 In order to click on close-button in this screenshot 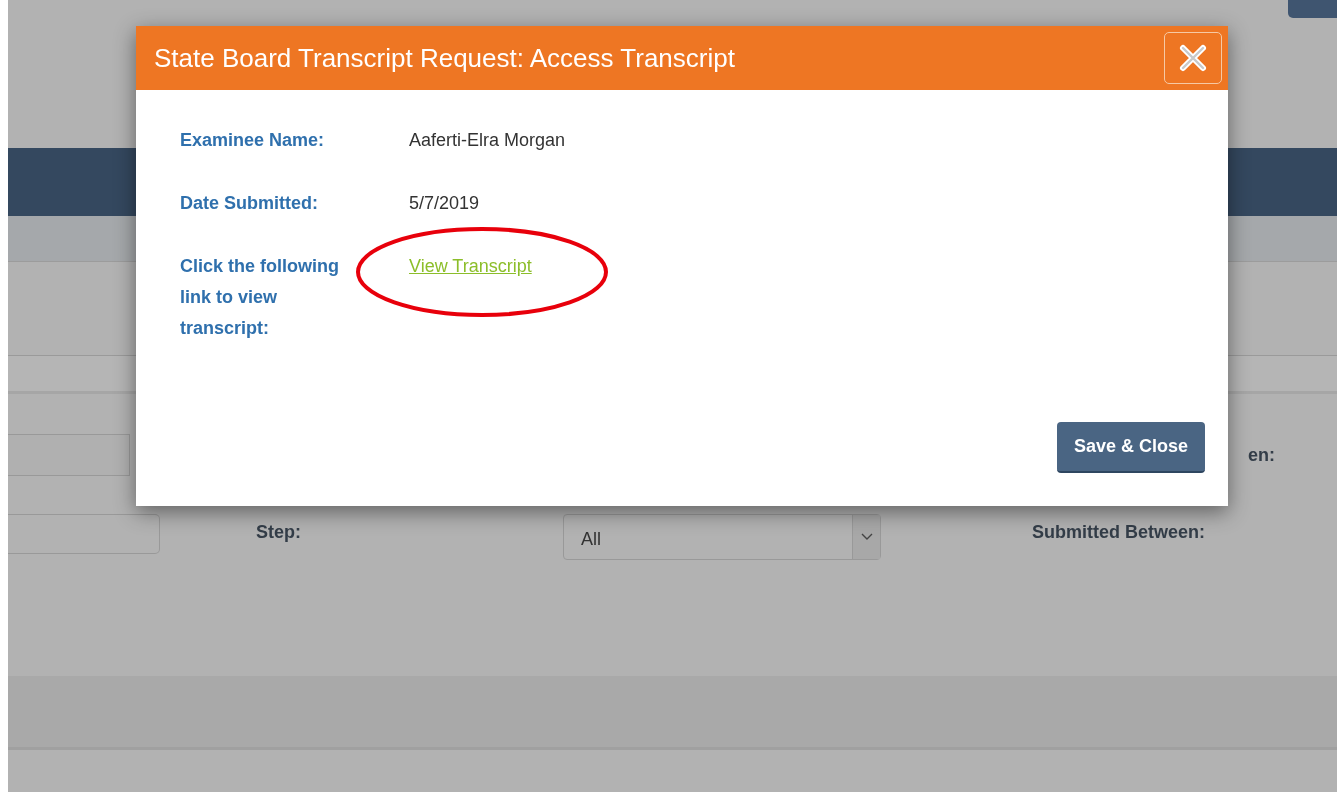, I will do `click(1193, 58)`.